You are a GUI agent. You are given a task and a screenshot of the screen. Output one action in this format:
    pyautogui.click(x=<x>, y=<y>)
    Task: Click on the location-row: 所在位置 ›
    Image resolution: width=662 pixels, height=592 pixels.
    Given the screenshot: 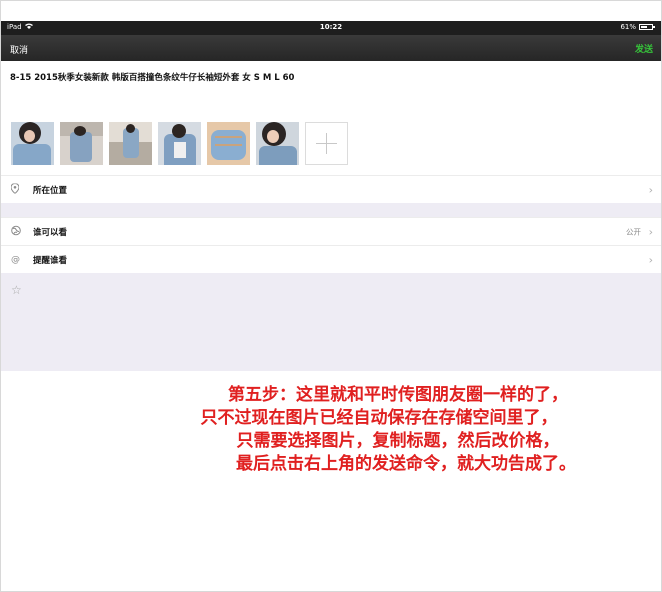 What is the action you would take?
    pyautogui.click(x=331, y=189)
    